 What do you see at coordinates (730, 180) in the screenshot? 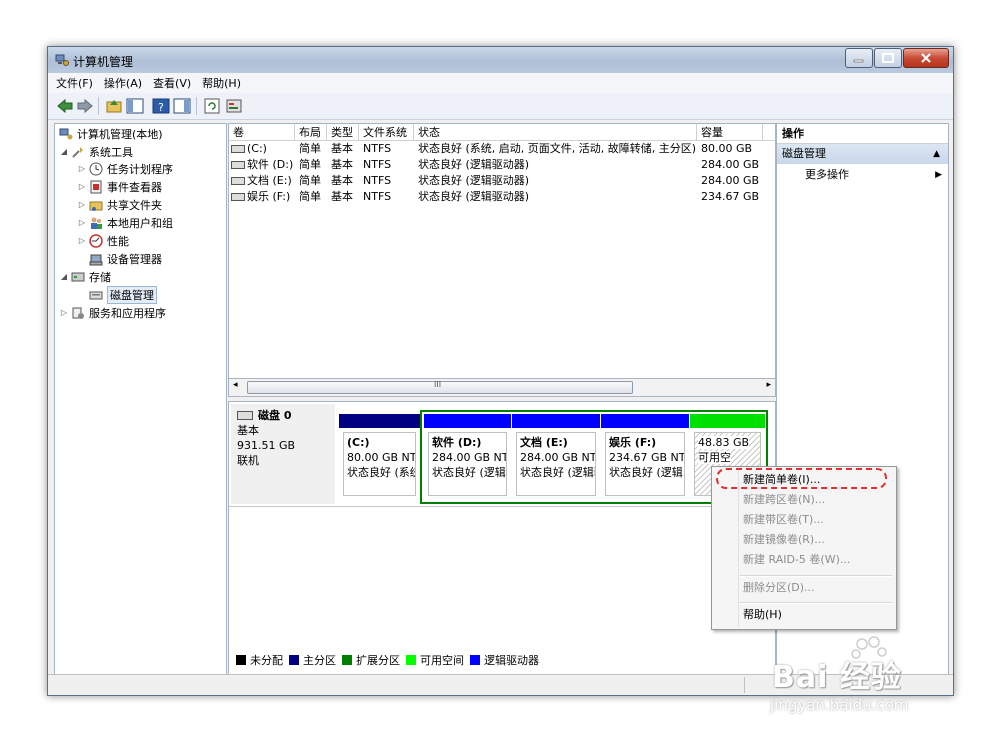
I see `cell-capacity: 284.00 GB` at bounding box center [730, 180].